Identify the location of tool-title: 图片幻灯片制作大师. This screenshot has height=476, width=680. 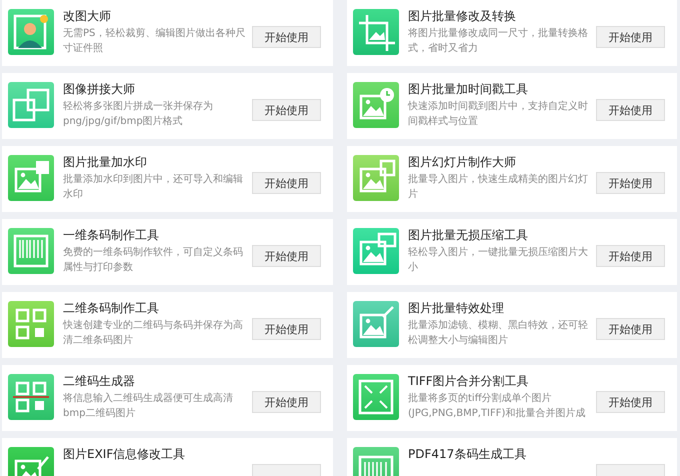
(462, 162).